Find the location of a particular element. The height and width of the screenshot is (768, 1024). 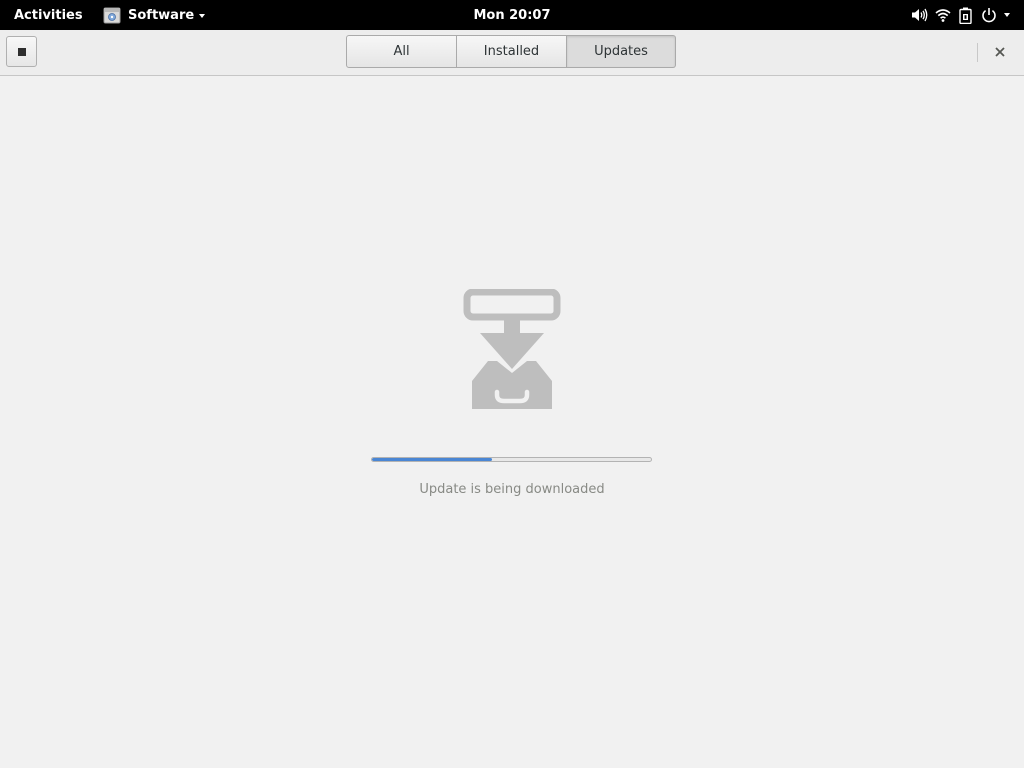

tab-installed-label: Installed is located at coordinates (511, 51).